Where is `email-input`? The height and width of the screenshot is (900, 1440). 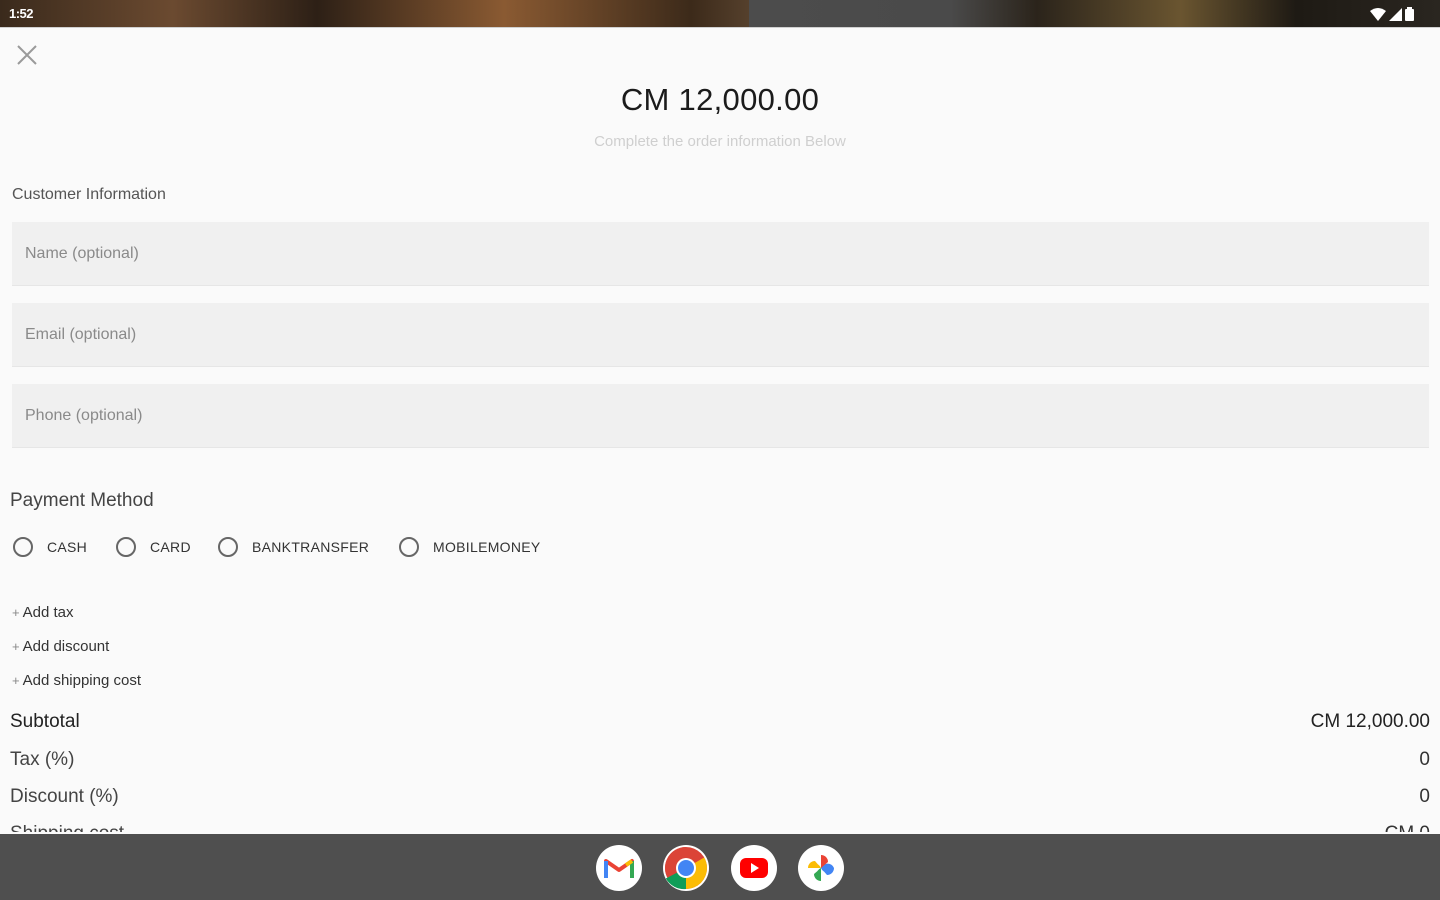 email-input is located at coordinates (720, 334).